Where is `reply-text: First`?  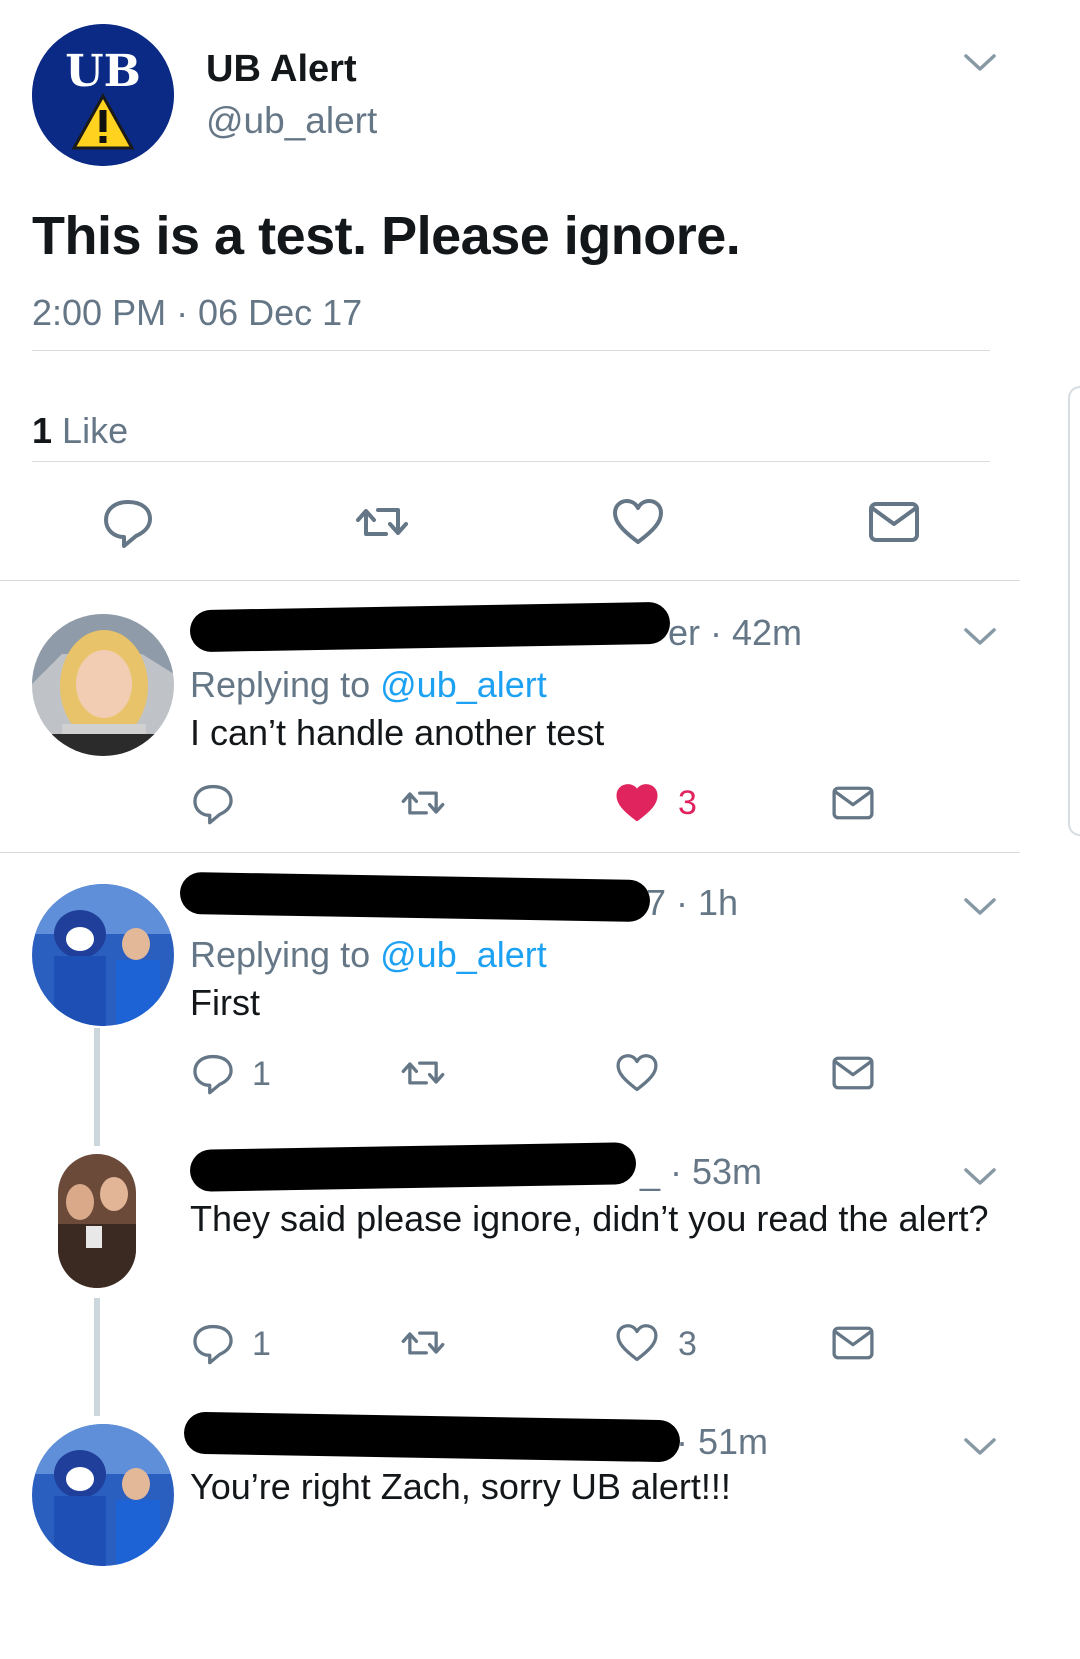
reply-text: First is located at coordinates (225, 1002).